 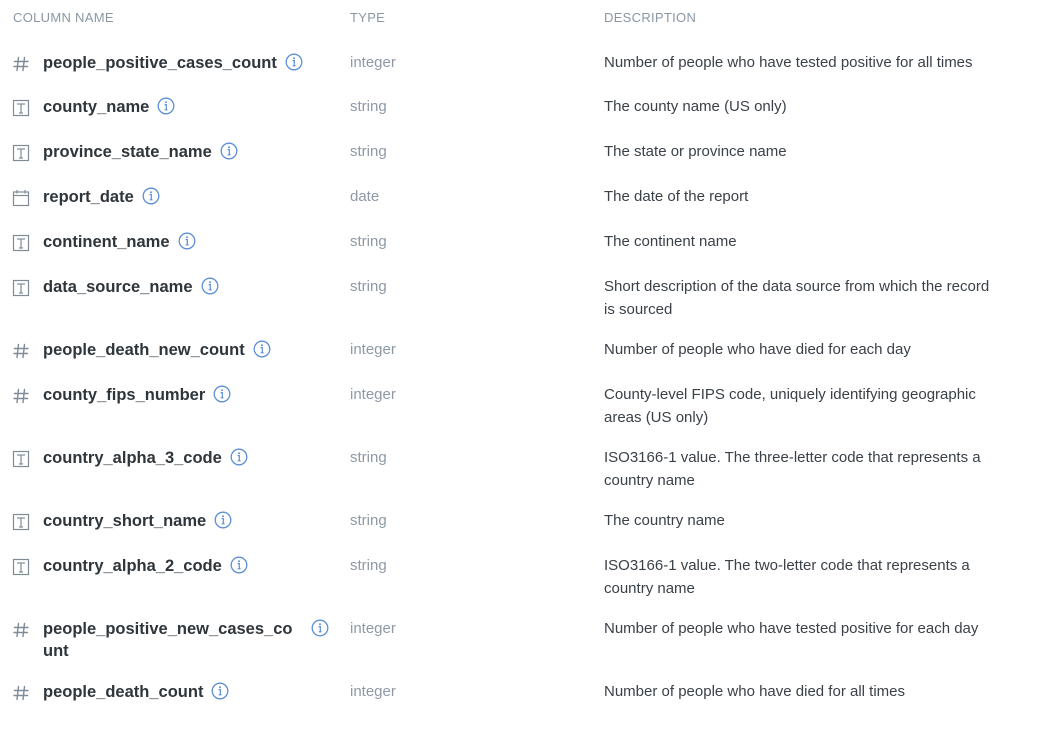 I want to click on column-name-cell: data_source_name, so click(x=131, y=287).